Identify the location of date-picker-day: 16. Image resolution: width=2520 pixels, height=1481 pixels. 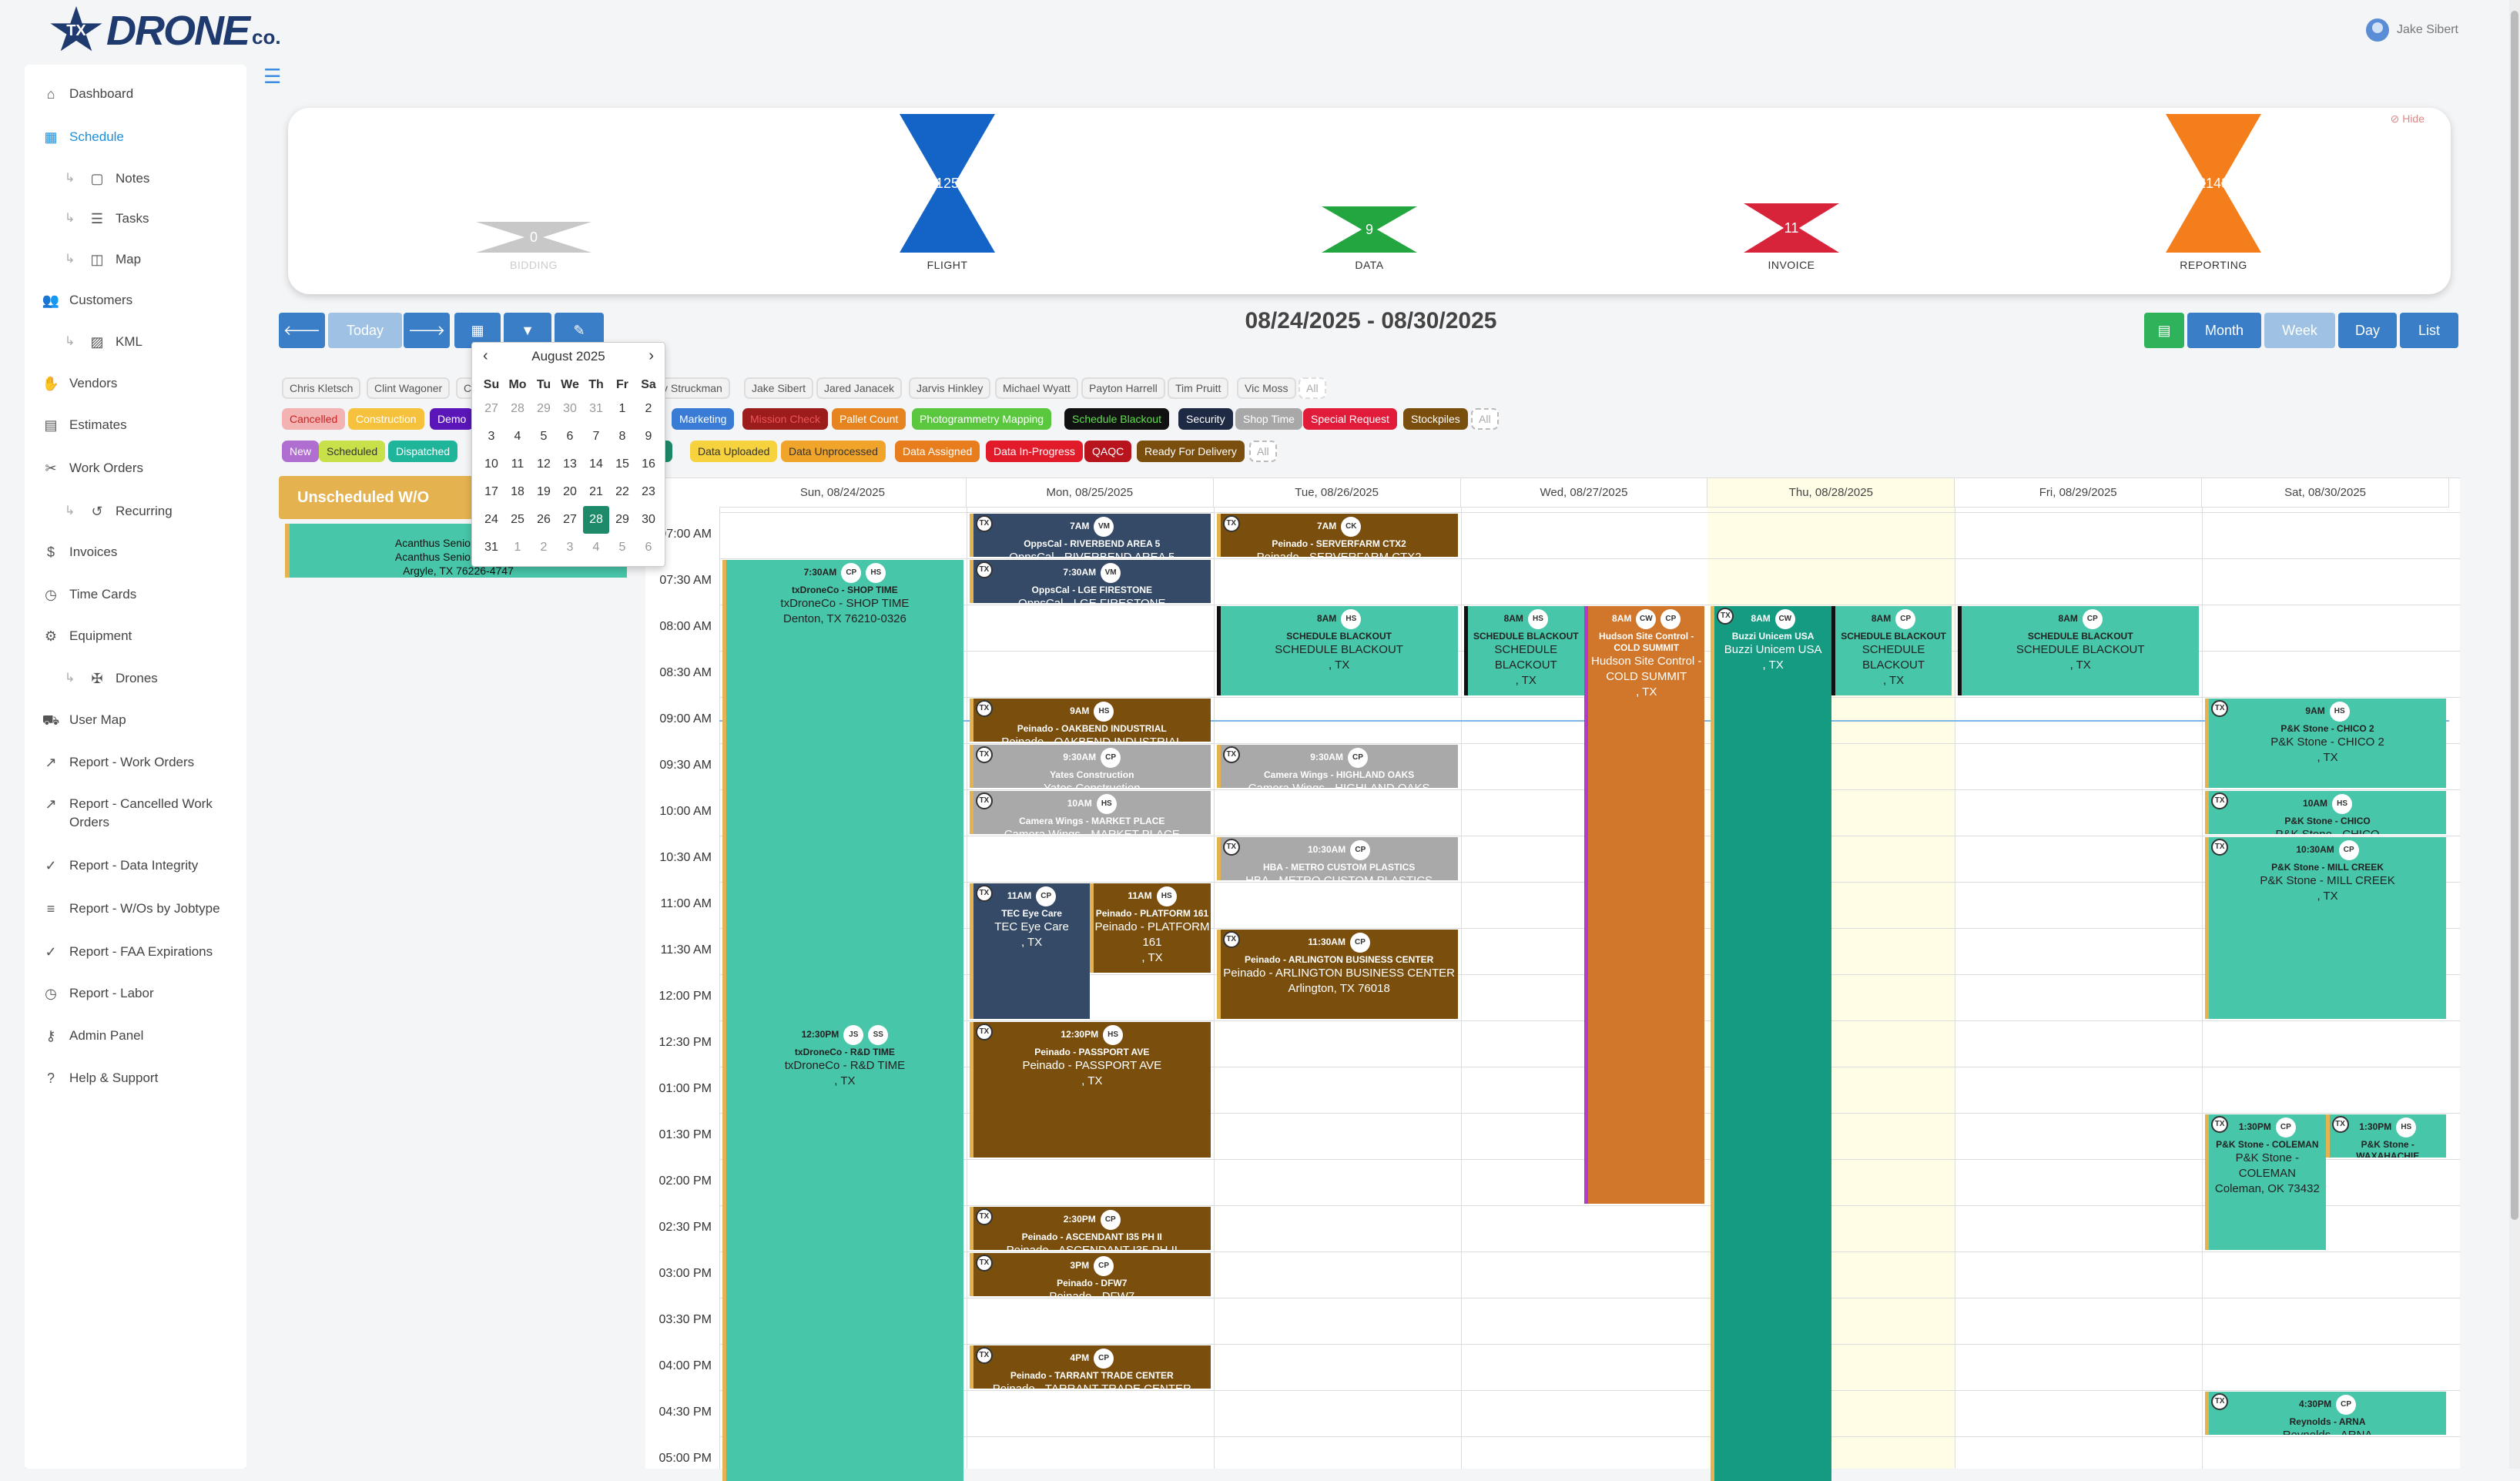
(649, 464).